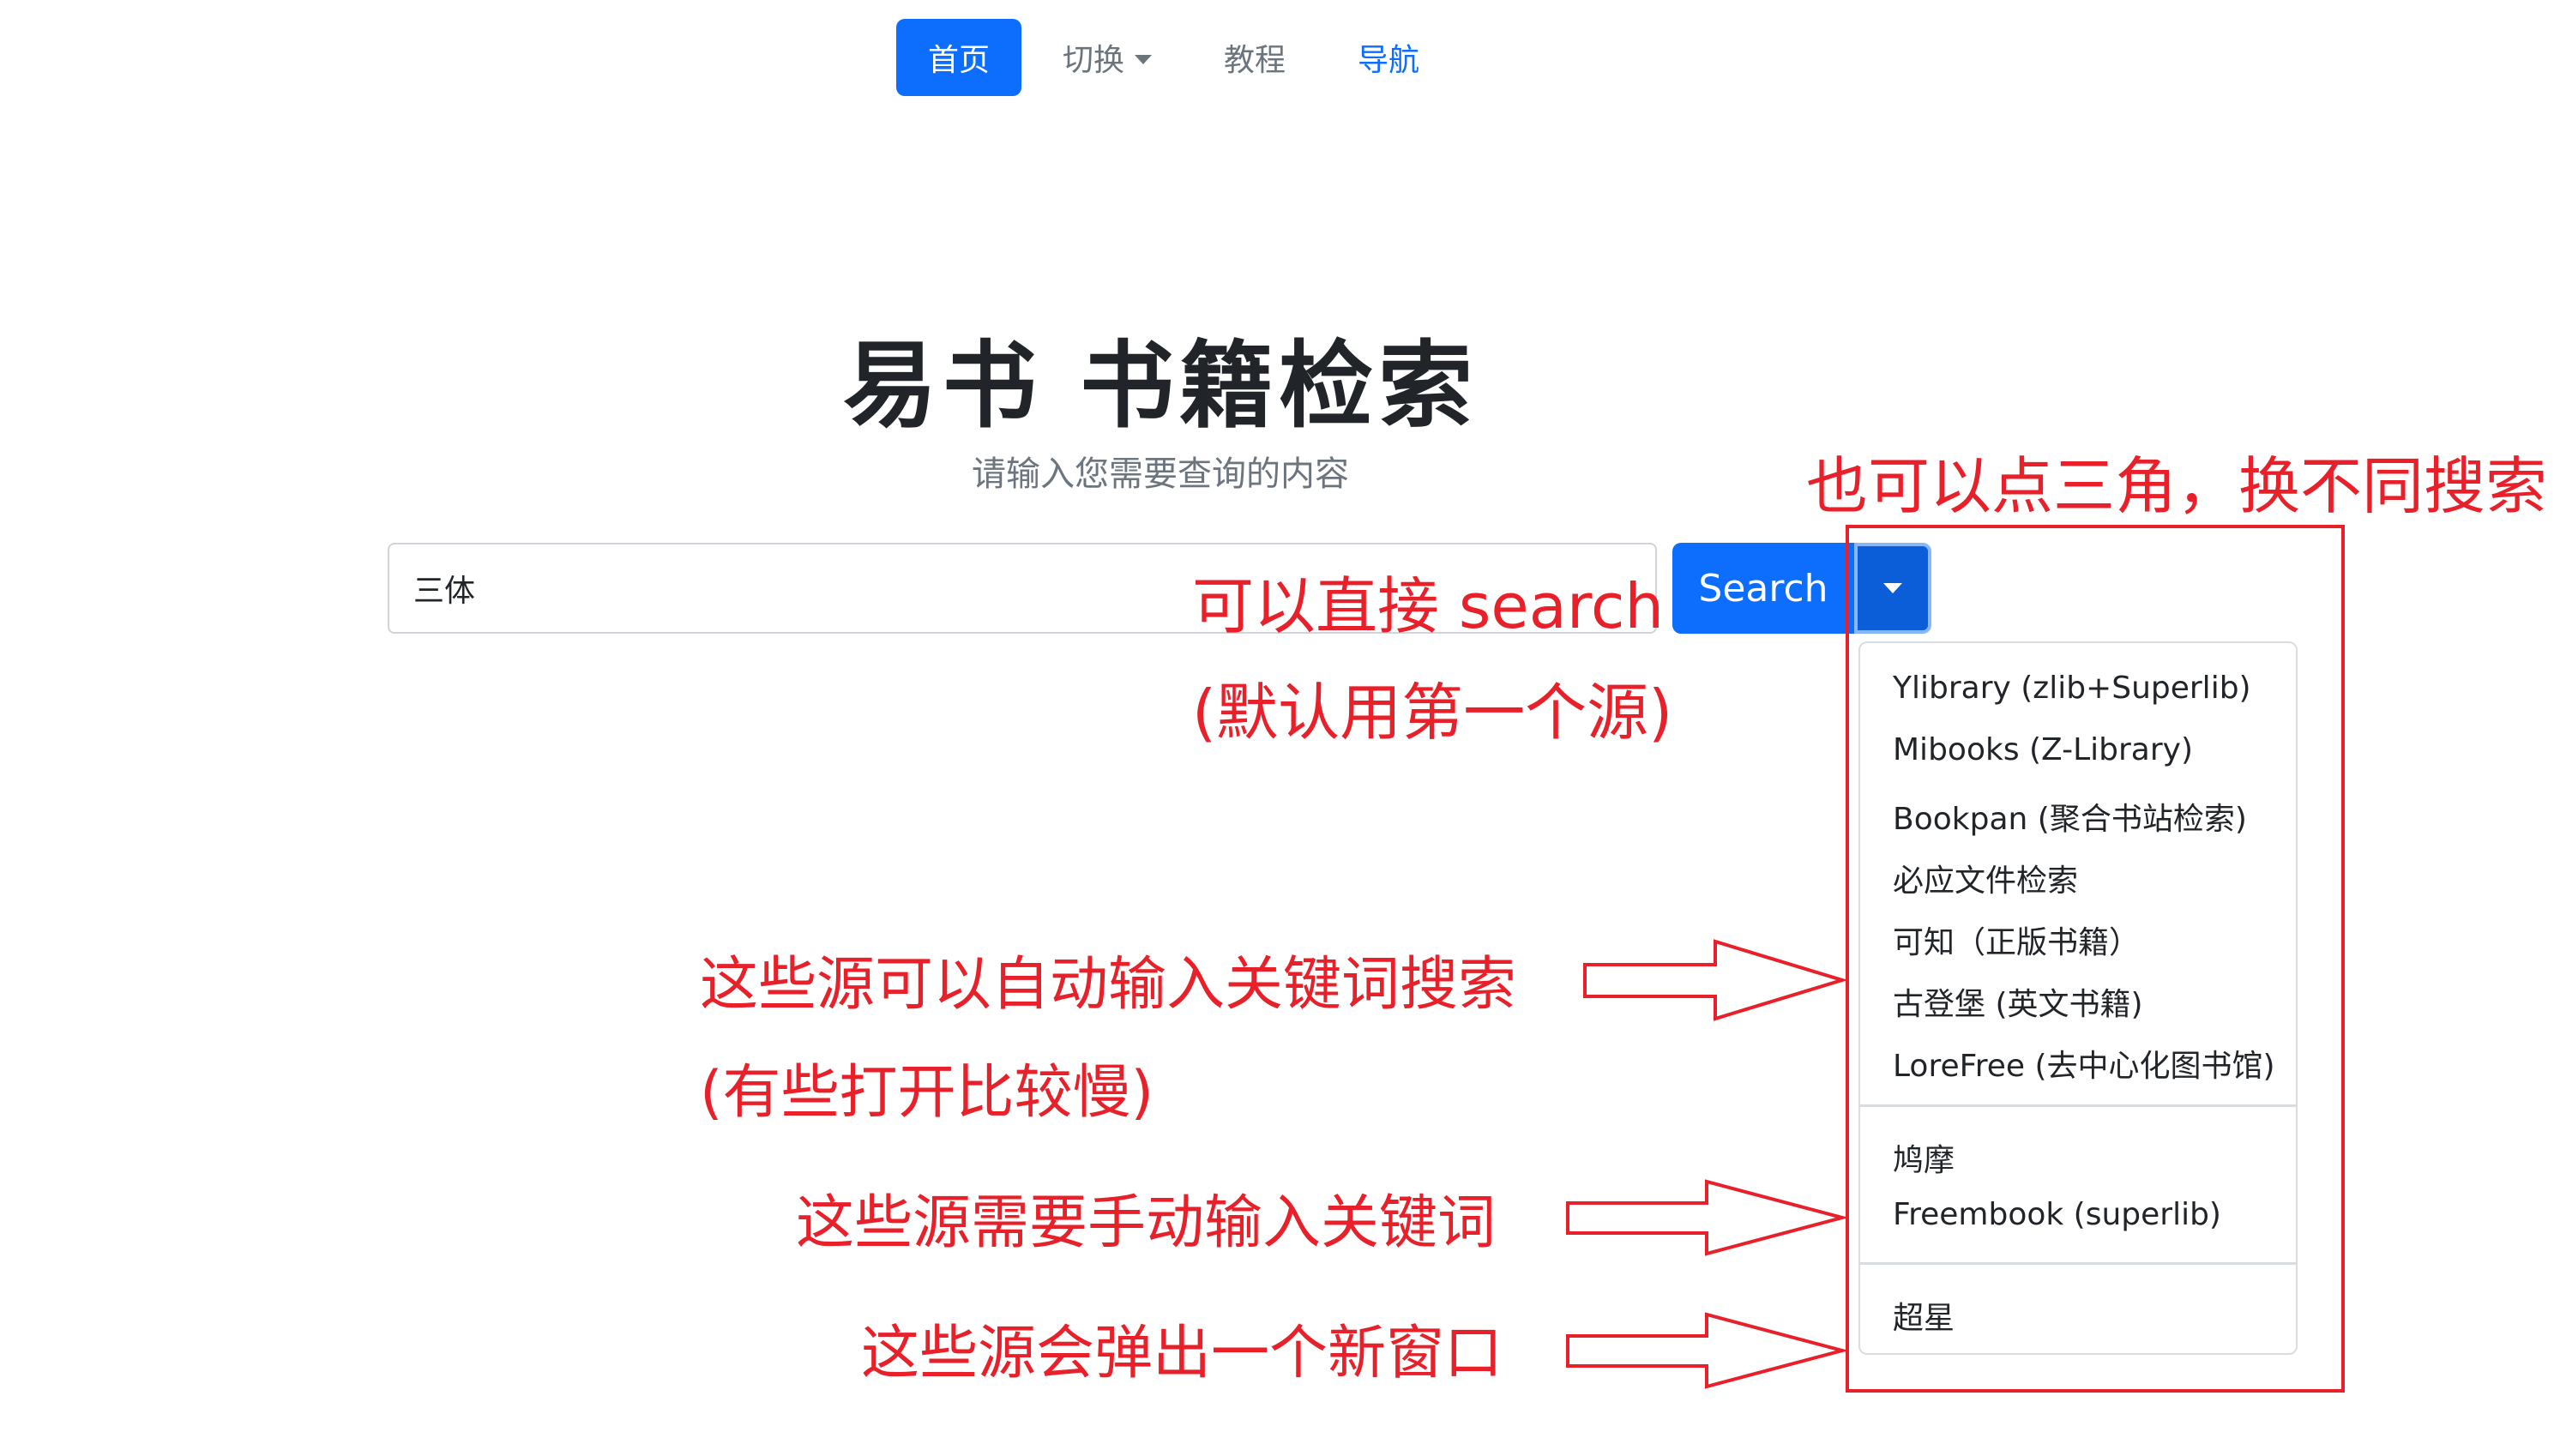  What do you see at coordinates (927, 1093) in the screenshot?
I see `annotation-slow-hint: (有些打开比较慢)` at bounding box center [927, 1093].